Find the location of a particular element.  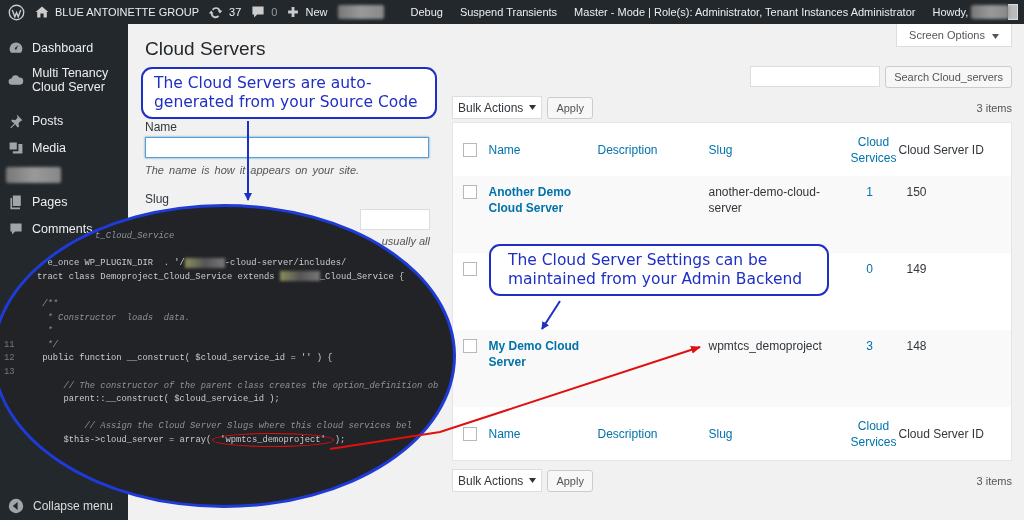

media-icon is located at coordinates (16, 147).